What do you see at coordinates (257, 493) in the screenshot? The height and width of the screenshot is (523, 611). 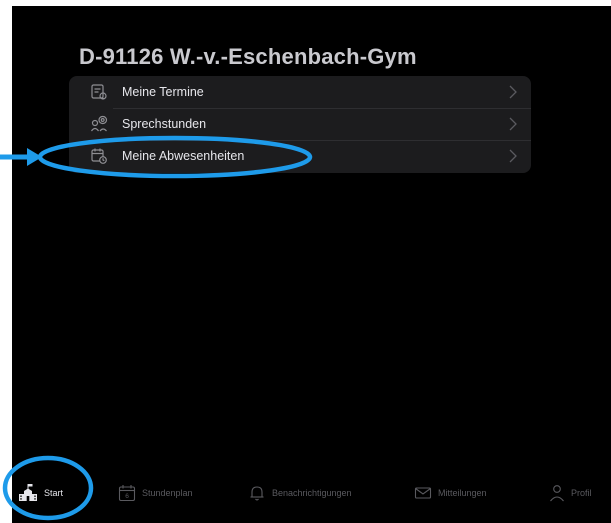 I see `bell-icon` at bounding box center [257, 493].